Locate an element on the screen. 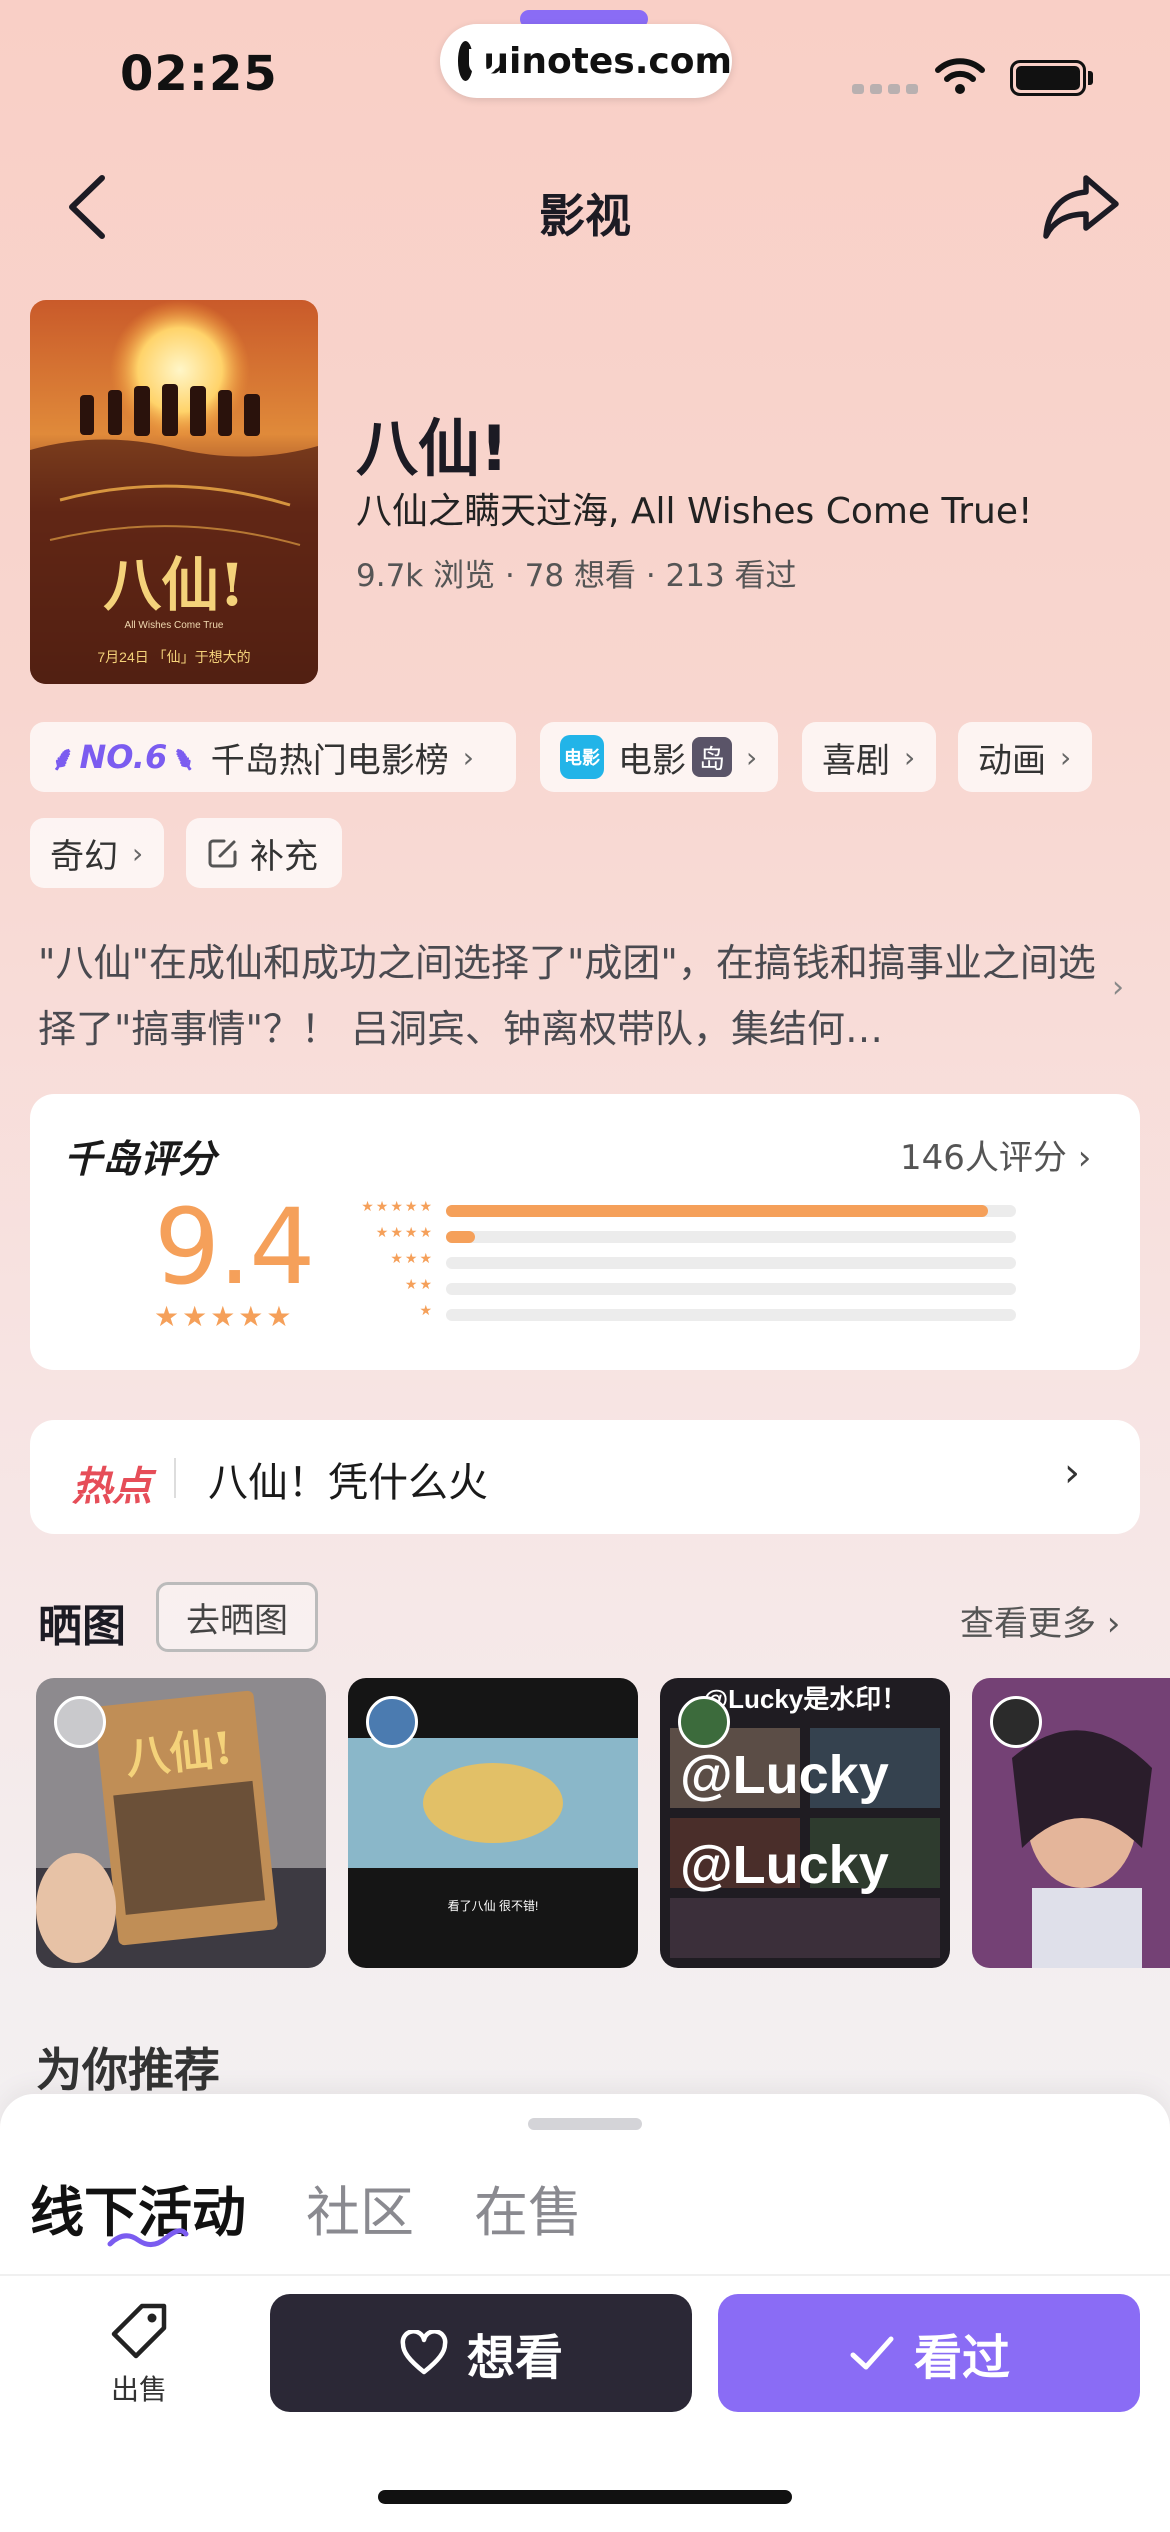  star-row-icon: ★★ is located at coordinates (419, 1285).